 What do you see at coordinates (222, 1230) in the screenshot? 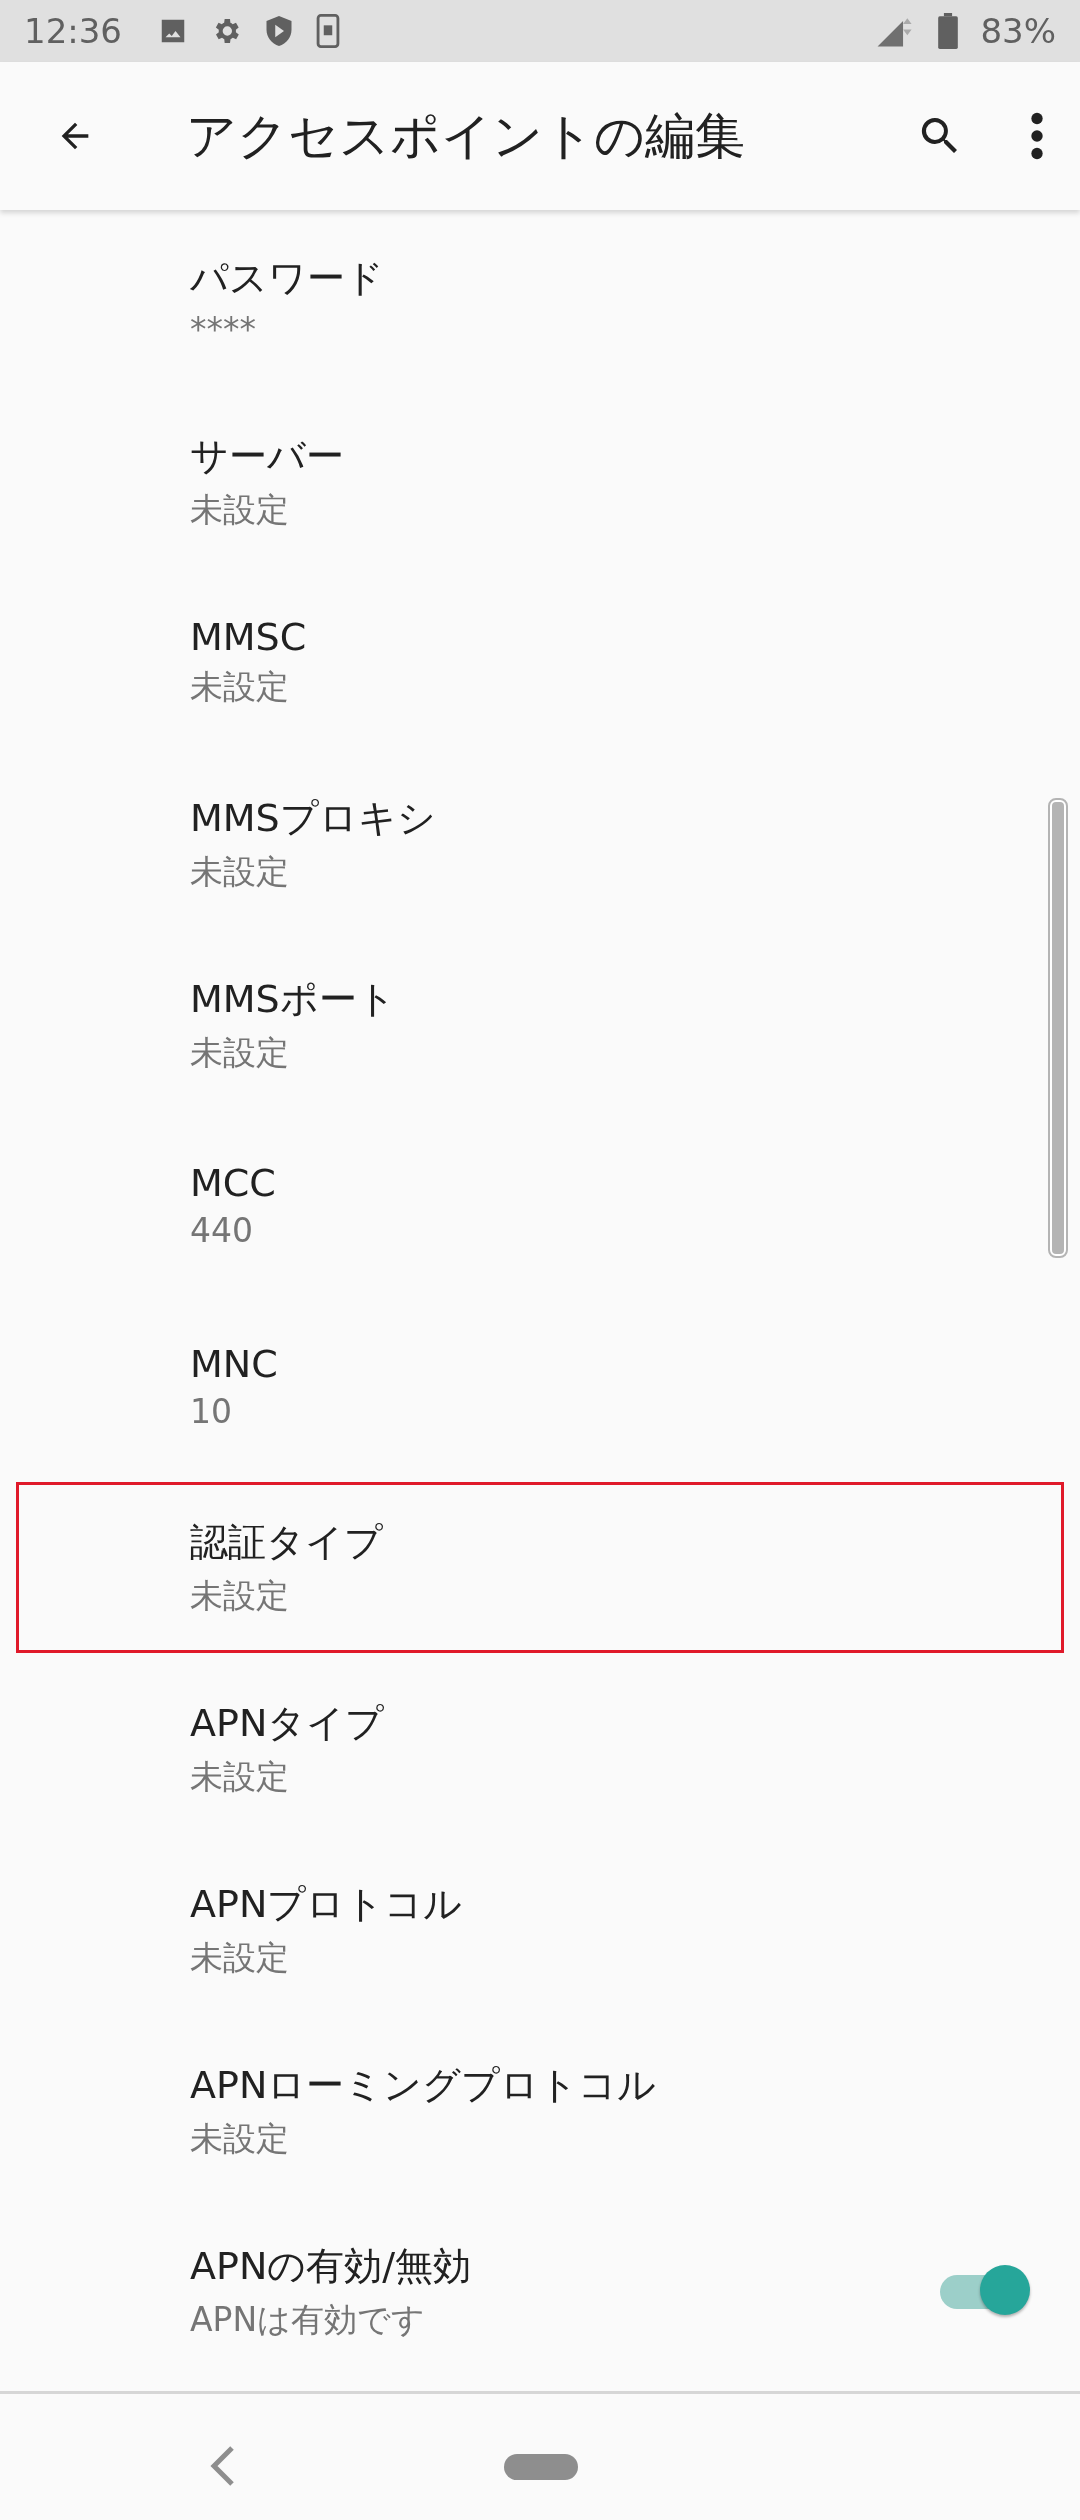
I see `setting-value: 440` at bounding box center [222, 1230].